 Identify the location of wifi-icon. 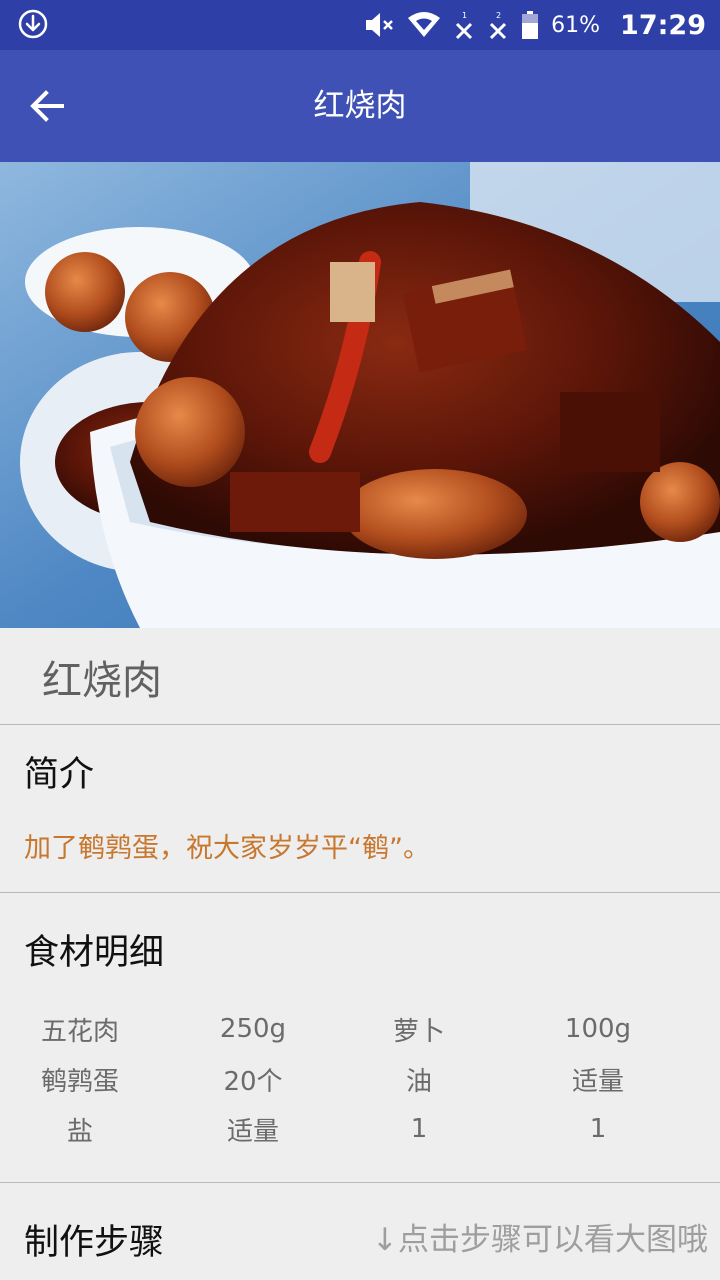
(424, 24).